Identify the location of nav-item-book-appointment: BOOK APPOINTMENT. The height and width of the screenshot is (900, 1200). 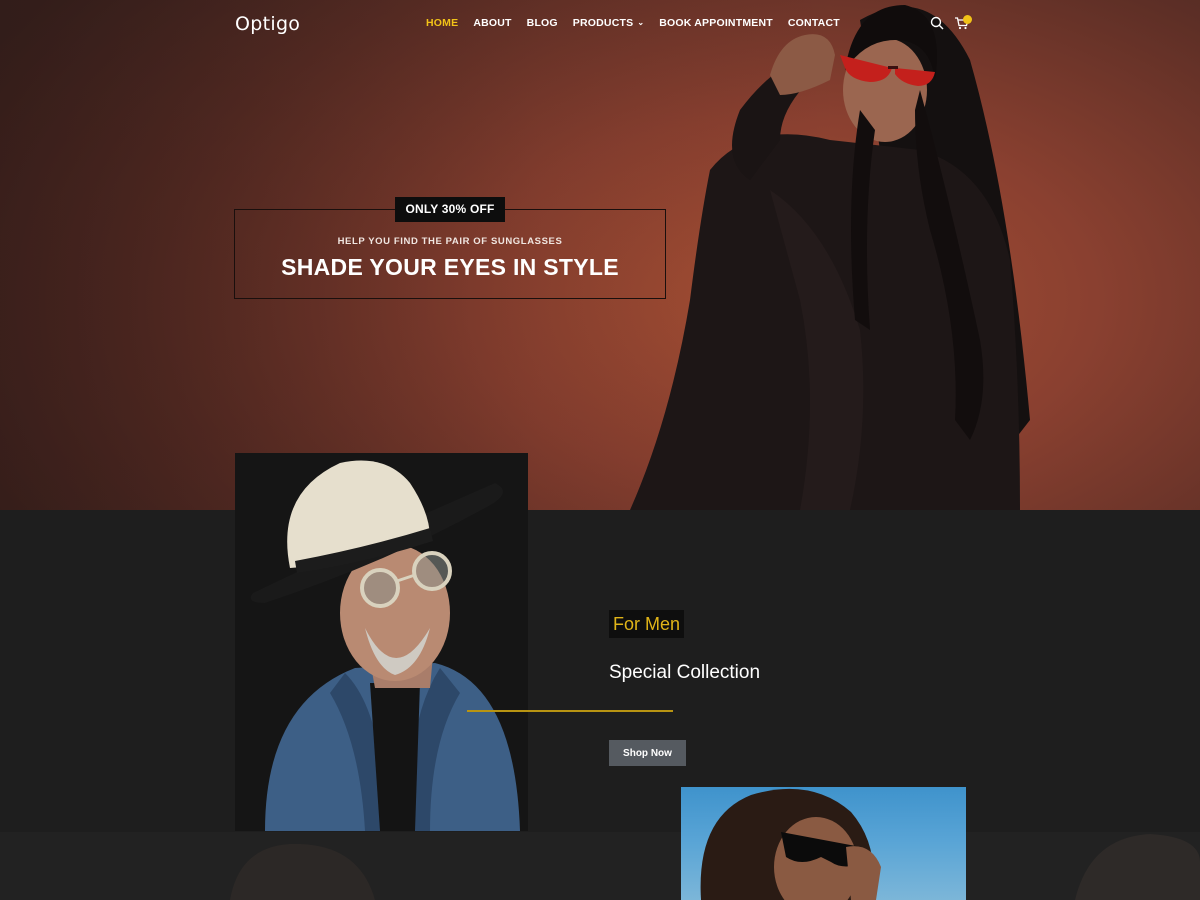
(716, 23).